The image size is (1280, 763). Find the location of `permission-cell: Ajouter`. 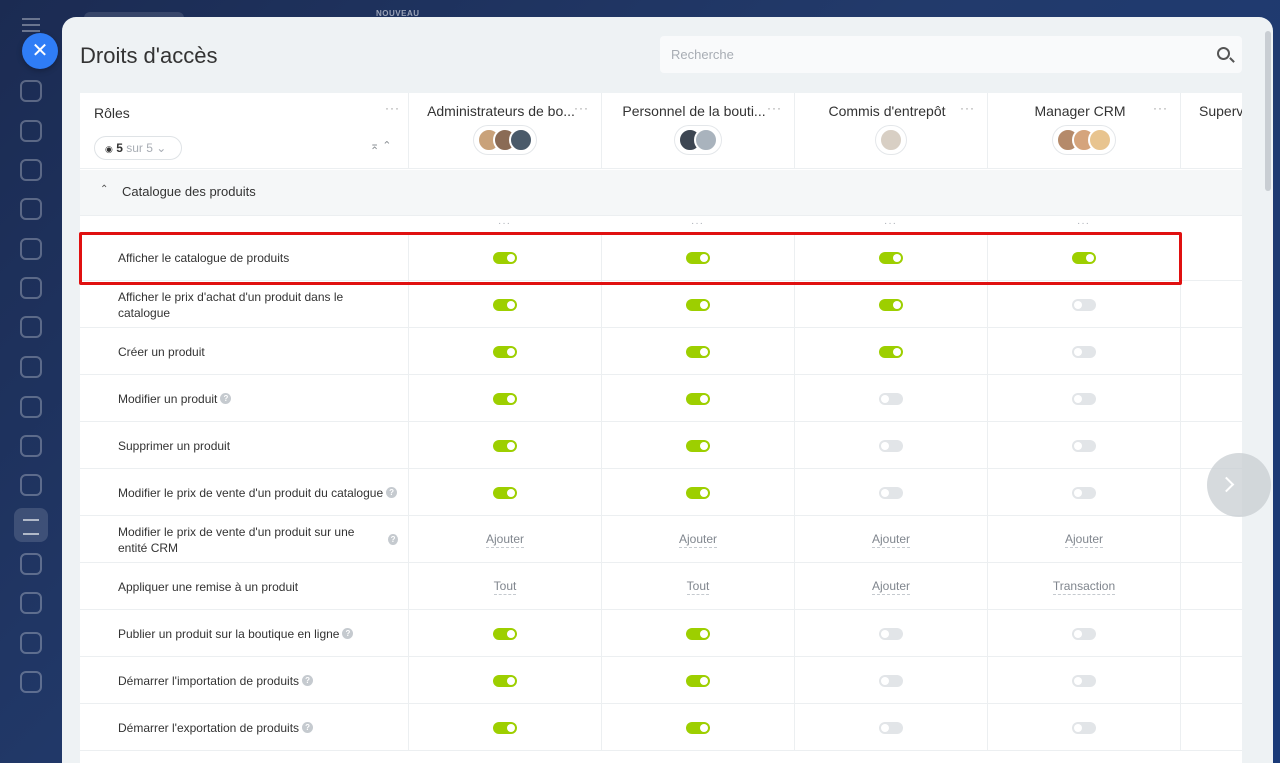

permission-cell: Ajouter is located at coordinates (890, 539).